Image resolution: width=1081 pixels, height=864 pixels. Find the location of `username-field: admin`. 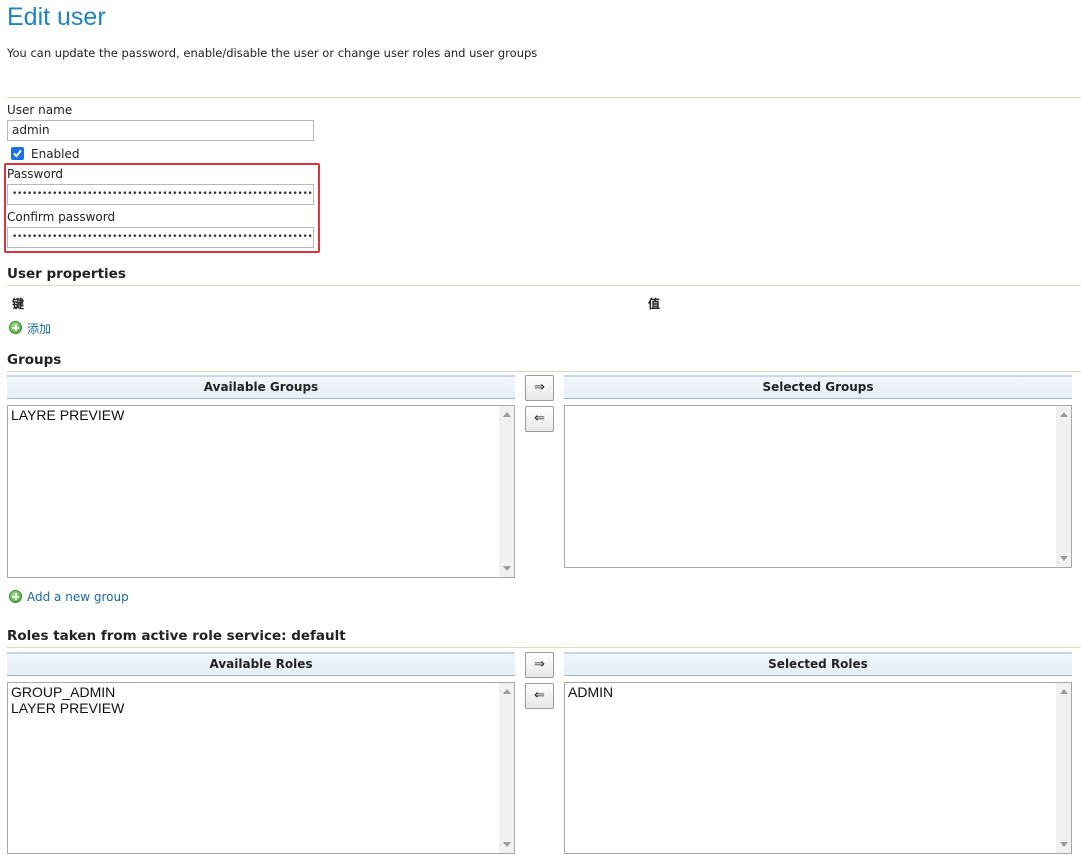

username-field: admin is located at coordinates (160, 130).